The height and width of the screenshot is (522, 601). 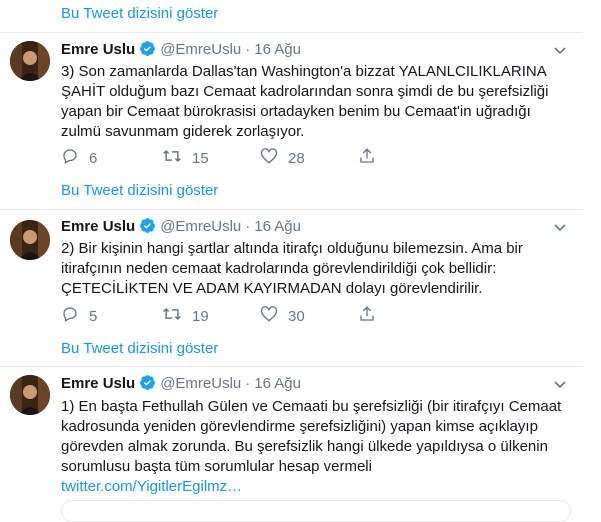 I want to click on reply-button: 5, so click(x=79, y=316).